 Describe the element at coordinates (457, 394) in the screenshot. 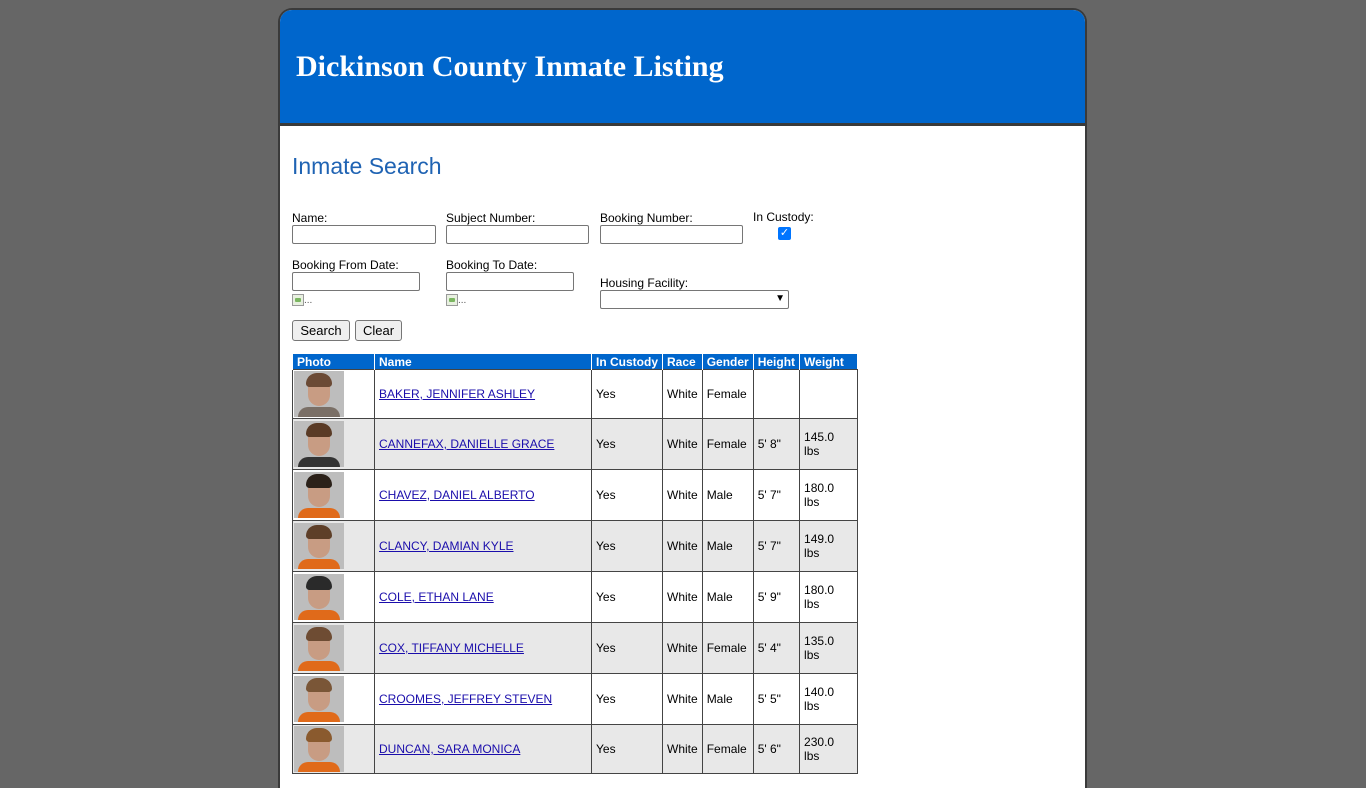

I see `inmate-name-link: BAKER, JENNIFER ASHLEY` at that location.